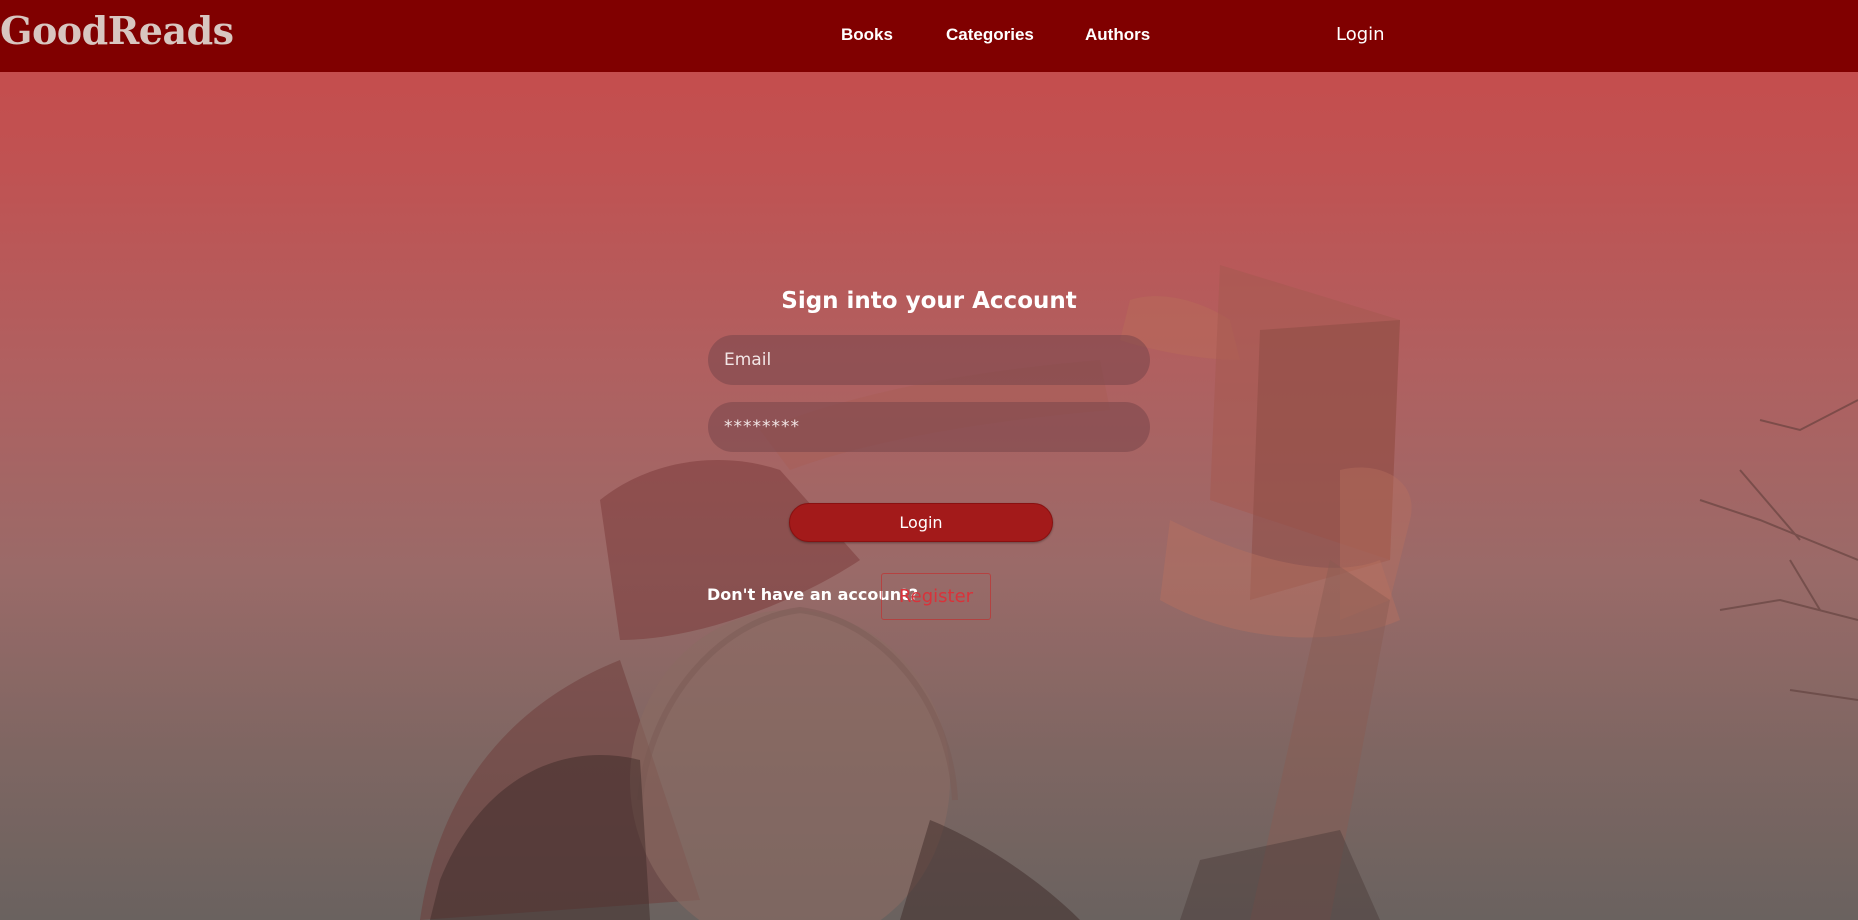  I want to click on top-navbar: GoodReads Books Categories Authors Login, so click(929, 36).